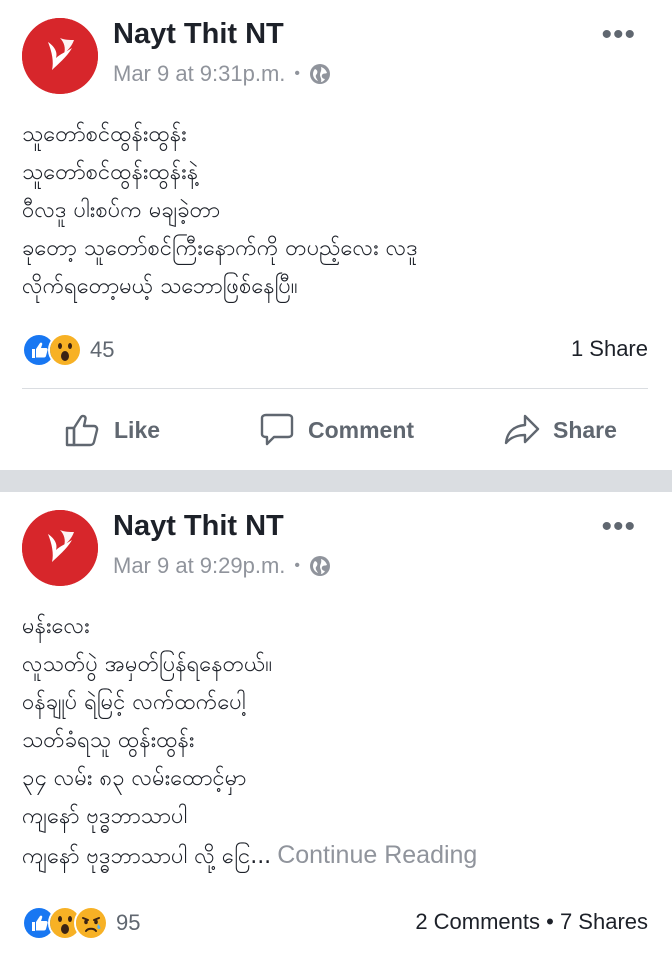  What do you see at coordinates (128, 922) in the screenshot?
I see `reaction-count: 95` at bounding box center [128, 922].